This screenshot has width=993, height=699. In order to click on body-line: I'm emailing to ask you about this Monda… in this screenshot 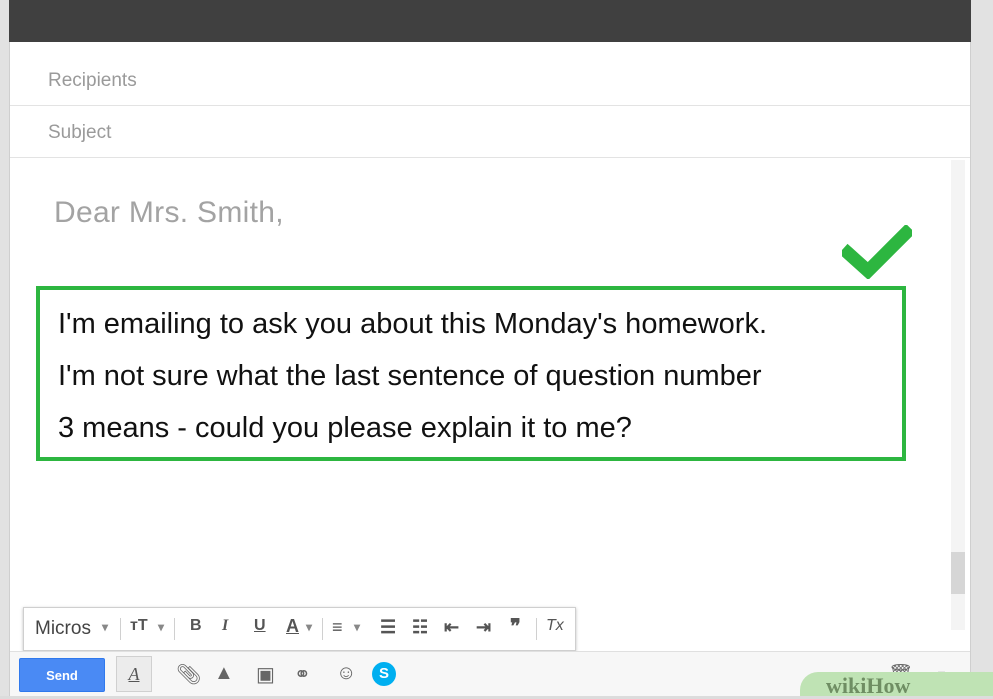, I will do `click(413, 324)`.